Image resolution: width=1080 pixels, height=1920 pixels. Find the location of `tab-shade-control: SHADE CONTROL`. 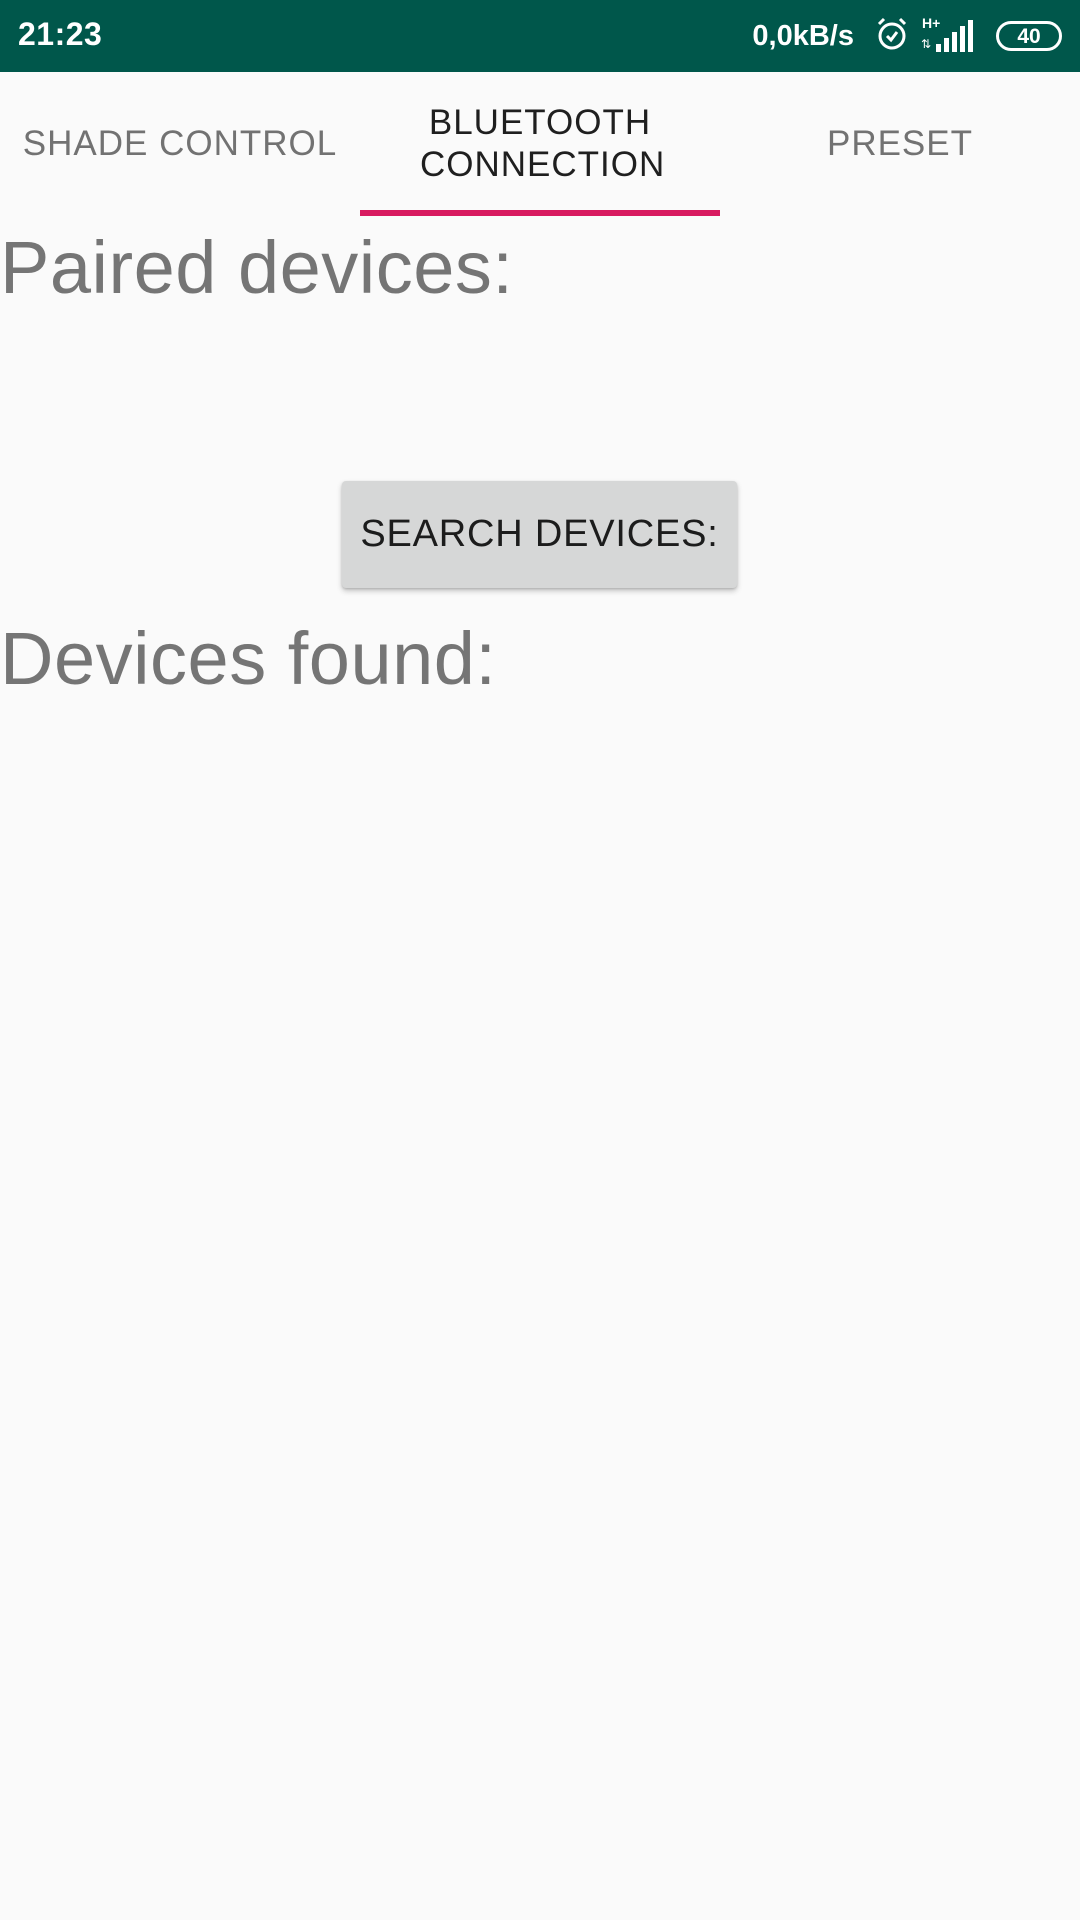

tab-shade-control: SHADE CONTROL is located at coordinates (180, 144).